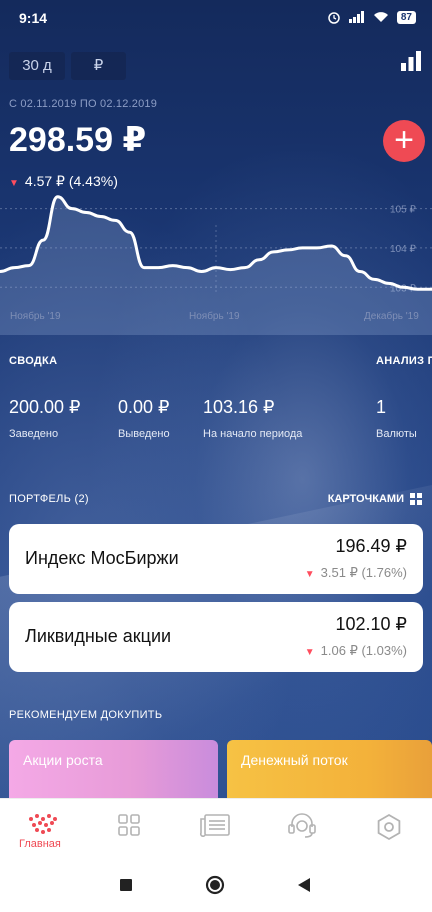 The height and width of the screenshot is (912, 432). I want to click on view-toggle-label: КАРТОЧКАМИ, so click(365, 499).